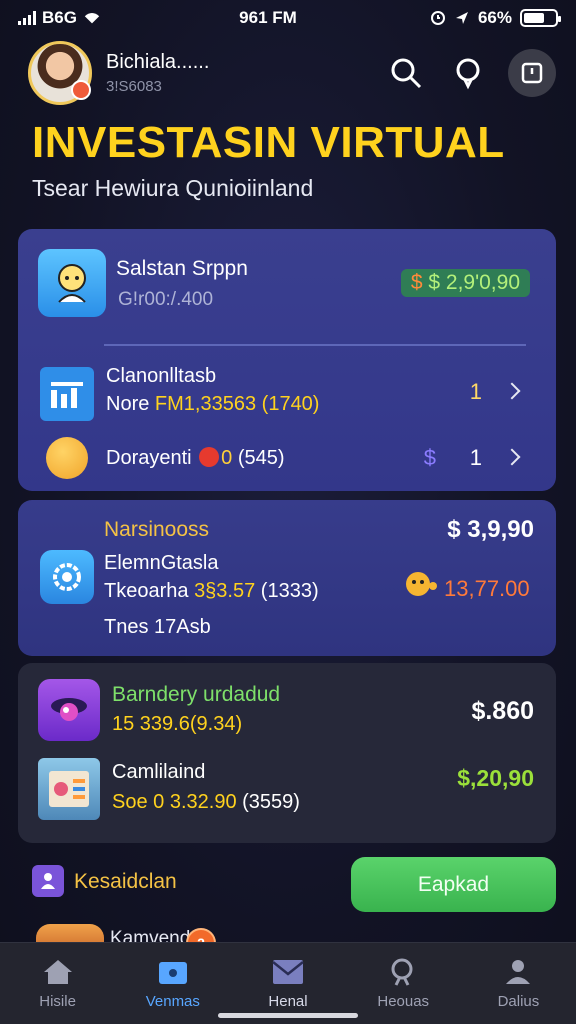 The image size is (576, 1024). I want to click on item-name: Salstan Srppn, so click(182, 268).